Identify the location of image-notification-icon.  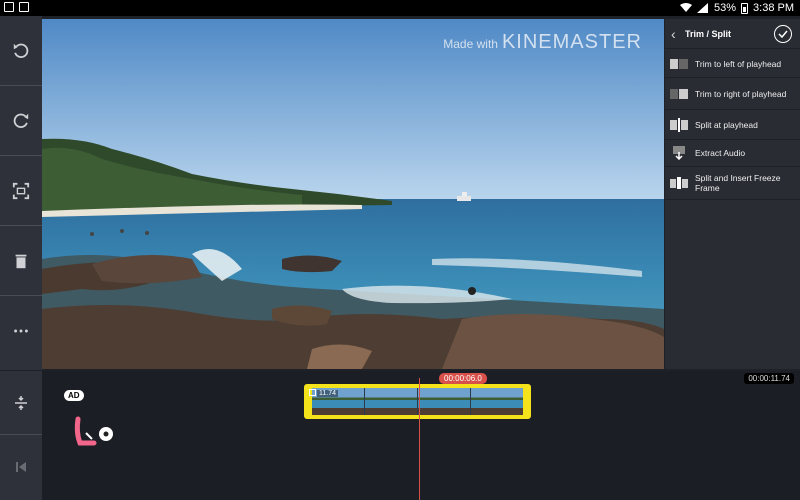
(9, 7).